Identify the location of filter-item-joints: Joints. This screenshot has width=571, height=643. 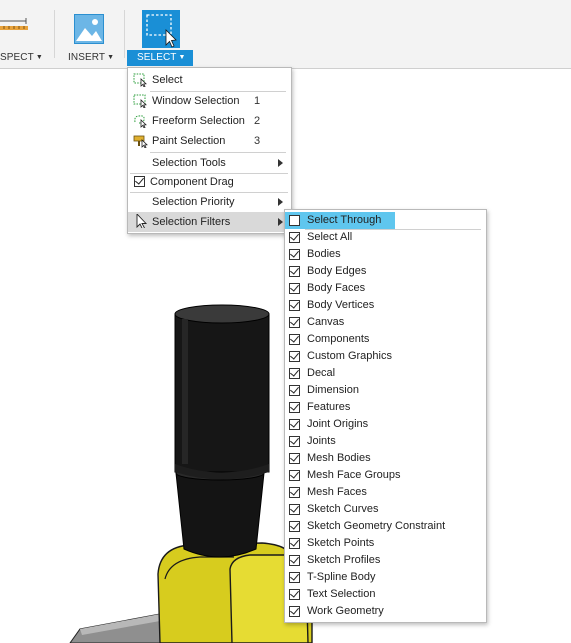
(385, 441).